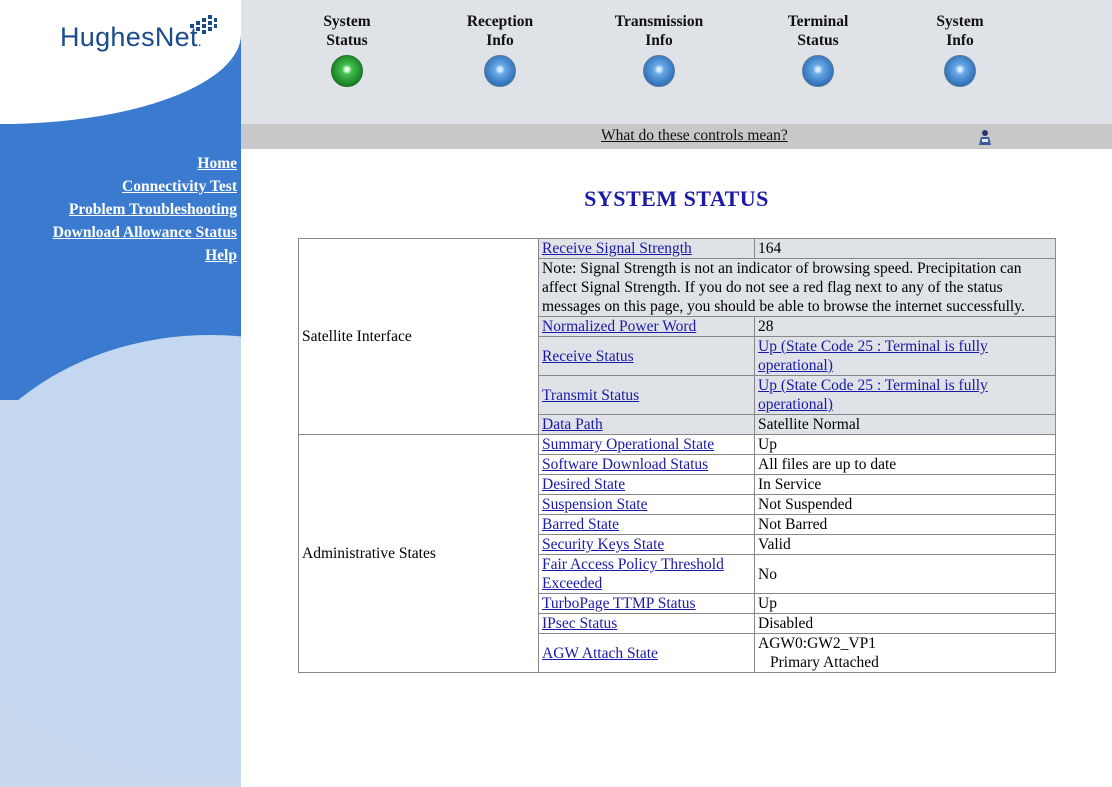 This screenshot has width=1112, height=787. Describe the element at coordinates (145, 163) in the screenshot. I see `sidebar-link-home: Home` at that location.